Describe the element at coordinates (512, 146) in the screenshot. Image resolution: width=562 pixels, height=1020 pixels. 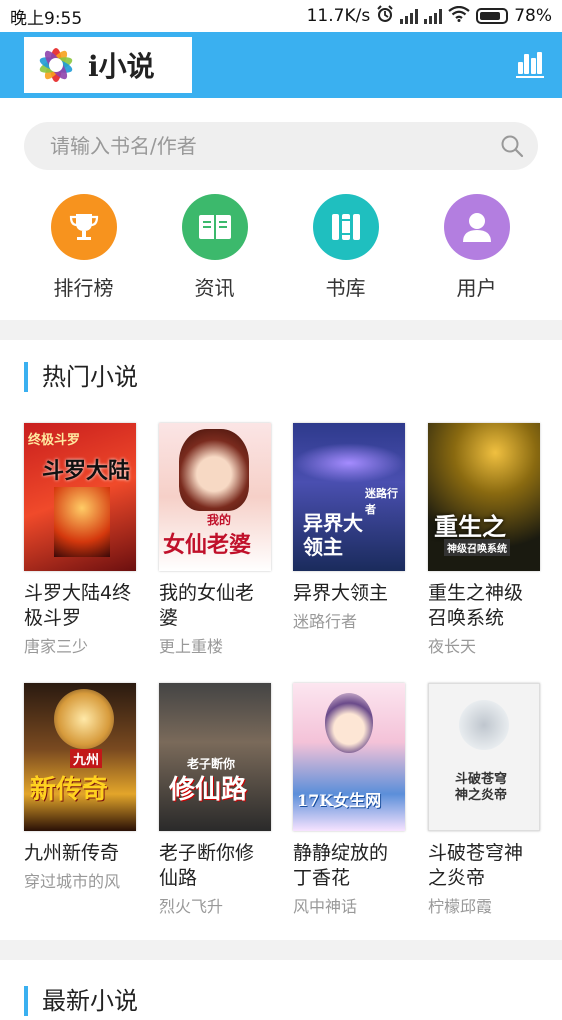
I see `search-icon` at that location.